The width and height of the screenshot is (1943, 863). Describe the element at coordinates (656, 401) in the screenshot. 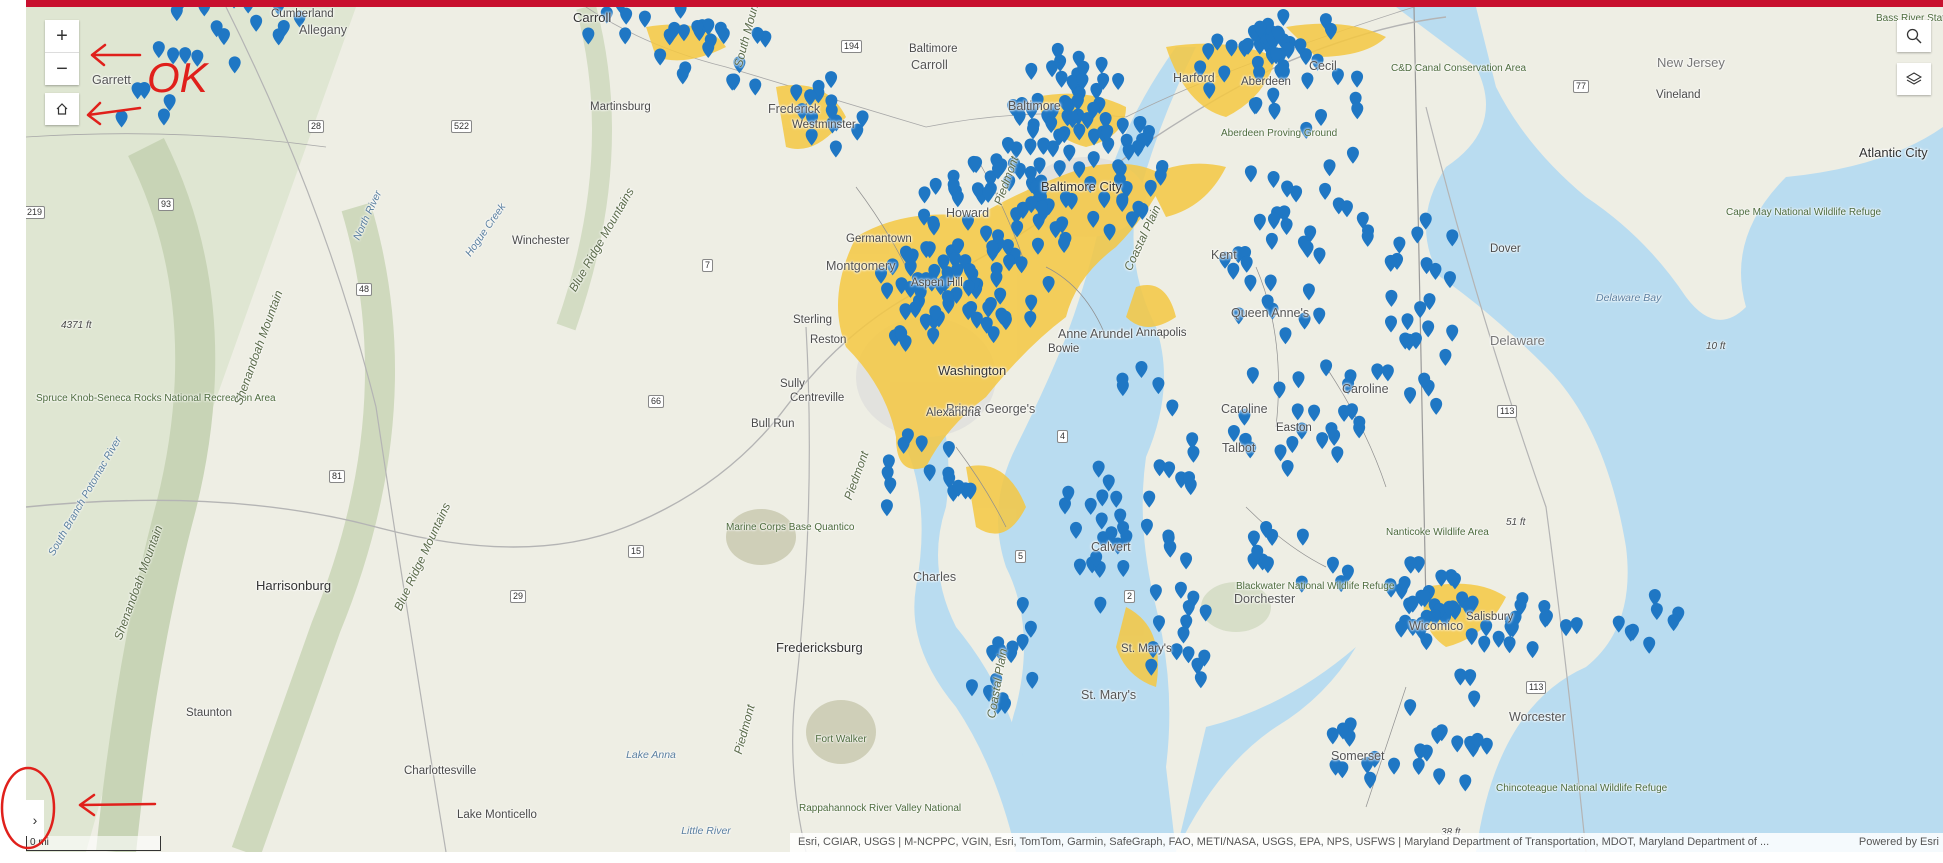

I see `route-shield: 66` at that location.